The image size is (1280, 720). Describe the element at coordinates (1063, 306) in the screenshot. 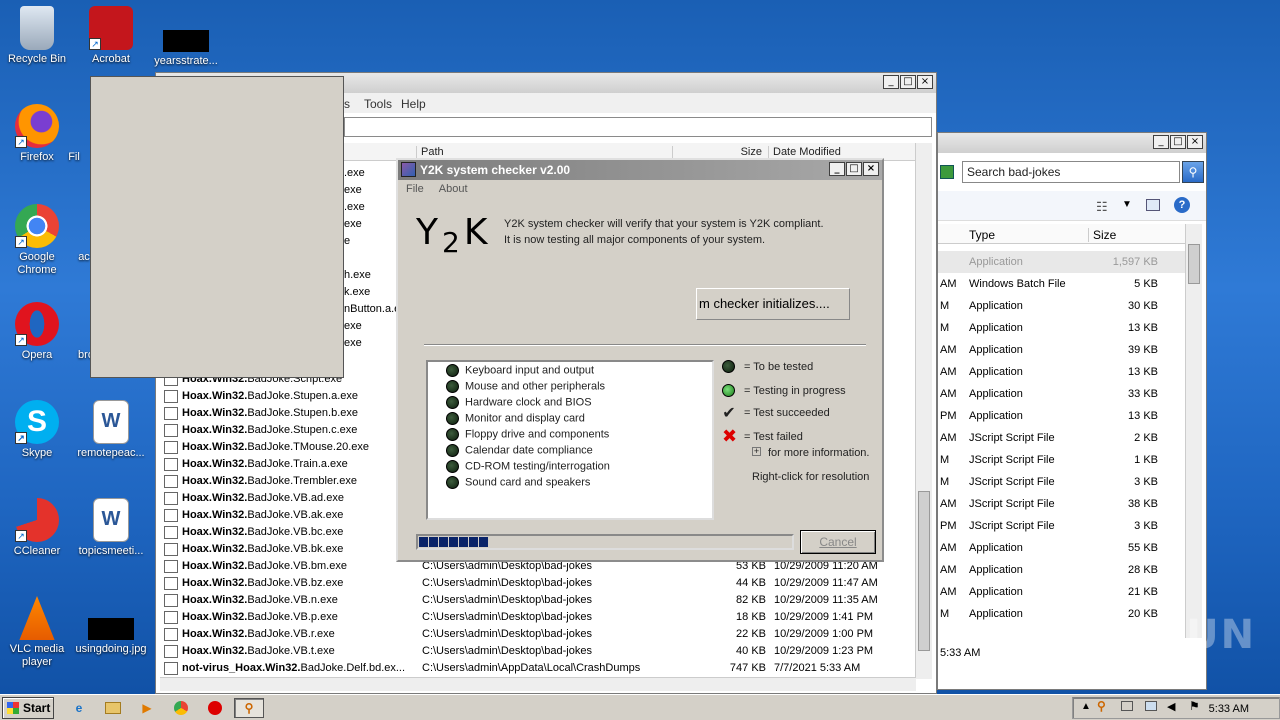

I see `list-item: M Application 30 KB` at that location.